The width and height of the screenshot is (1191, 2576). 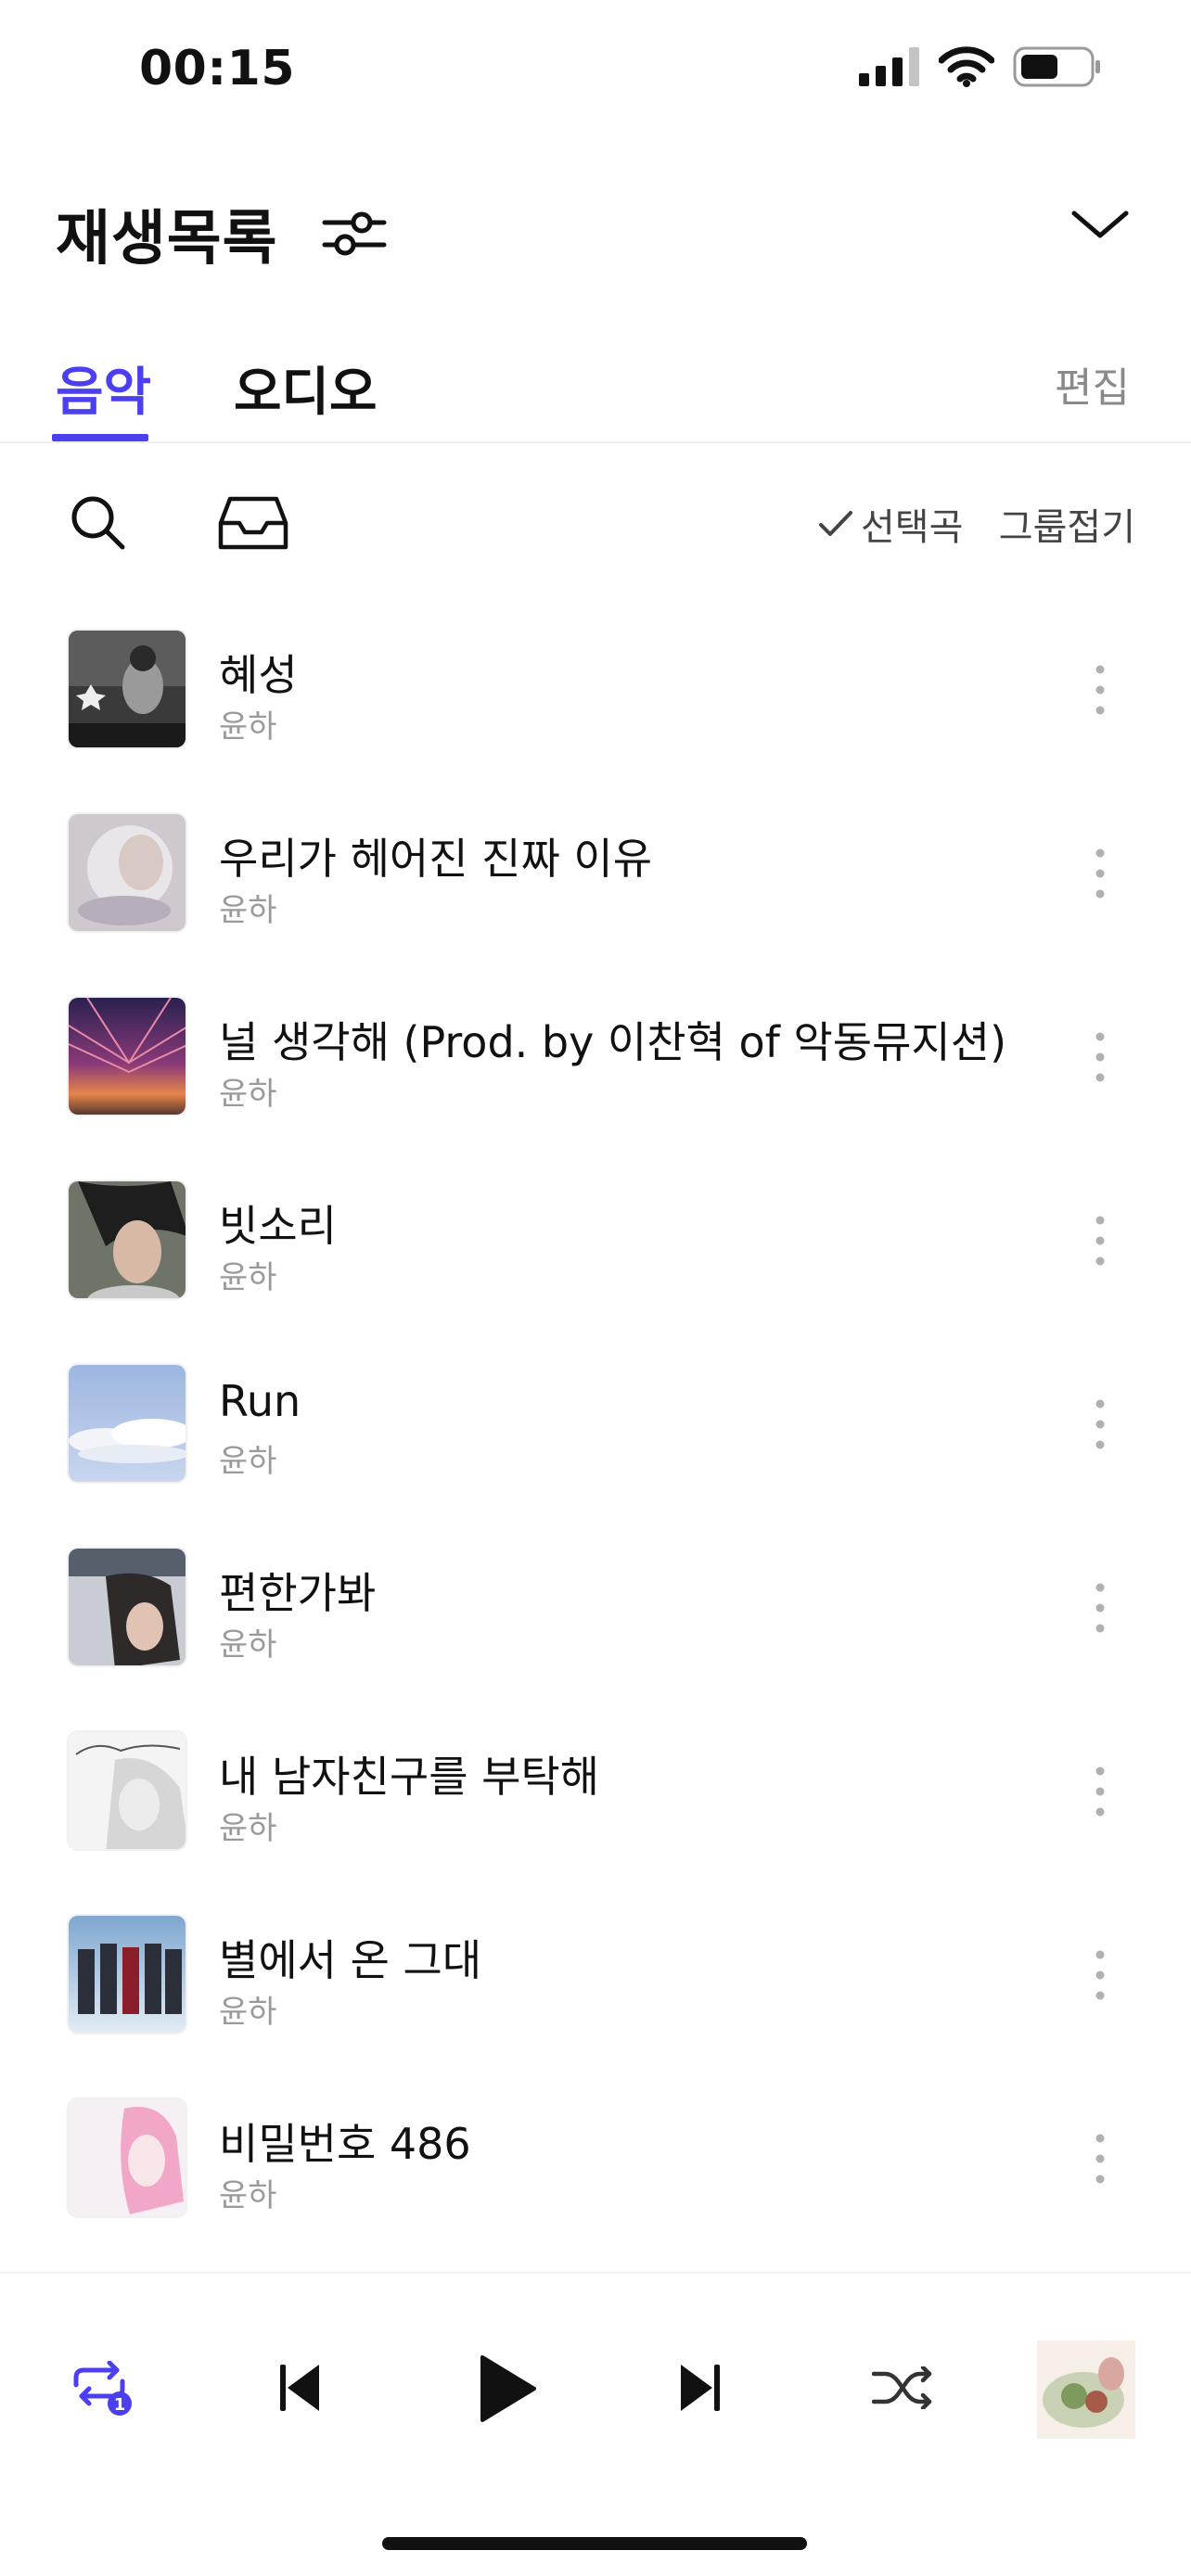 I want to click on chevron-down-icon, so click(x=1100, y=224).